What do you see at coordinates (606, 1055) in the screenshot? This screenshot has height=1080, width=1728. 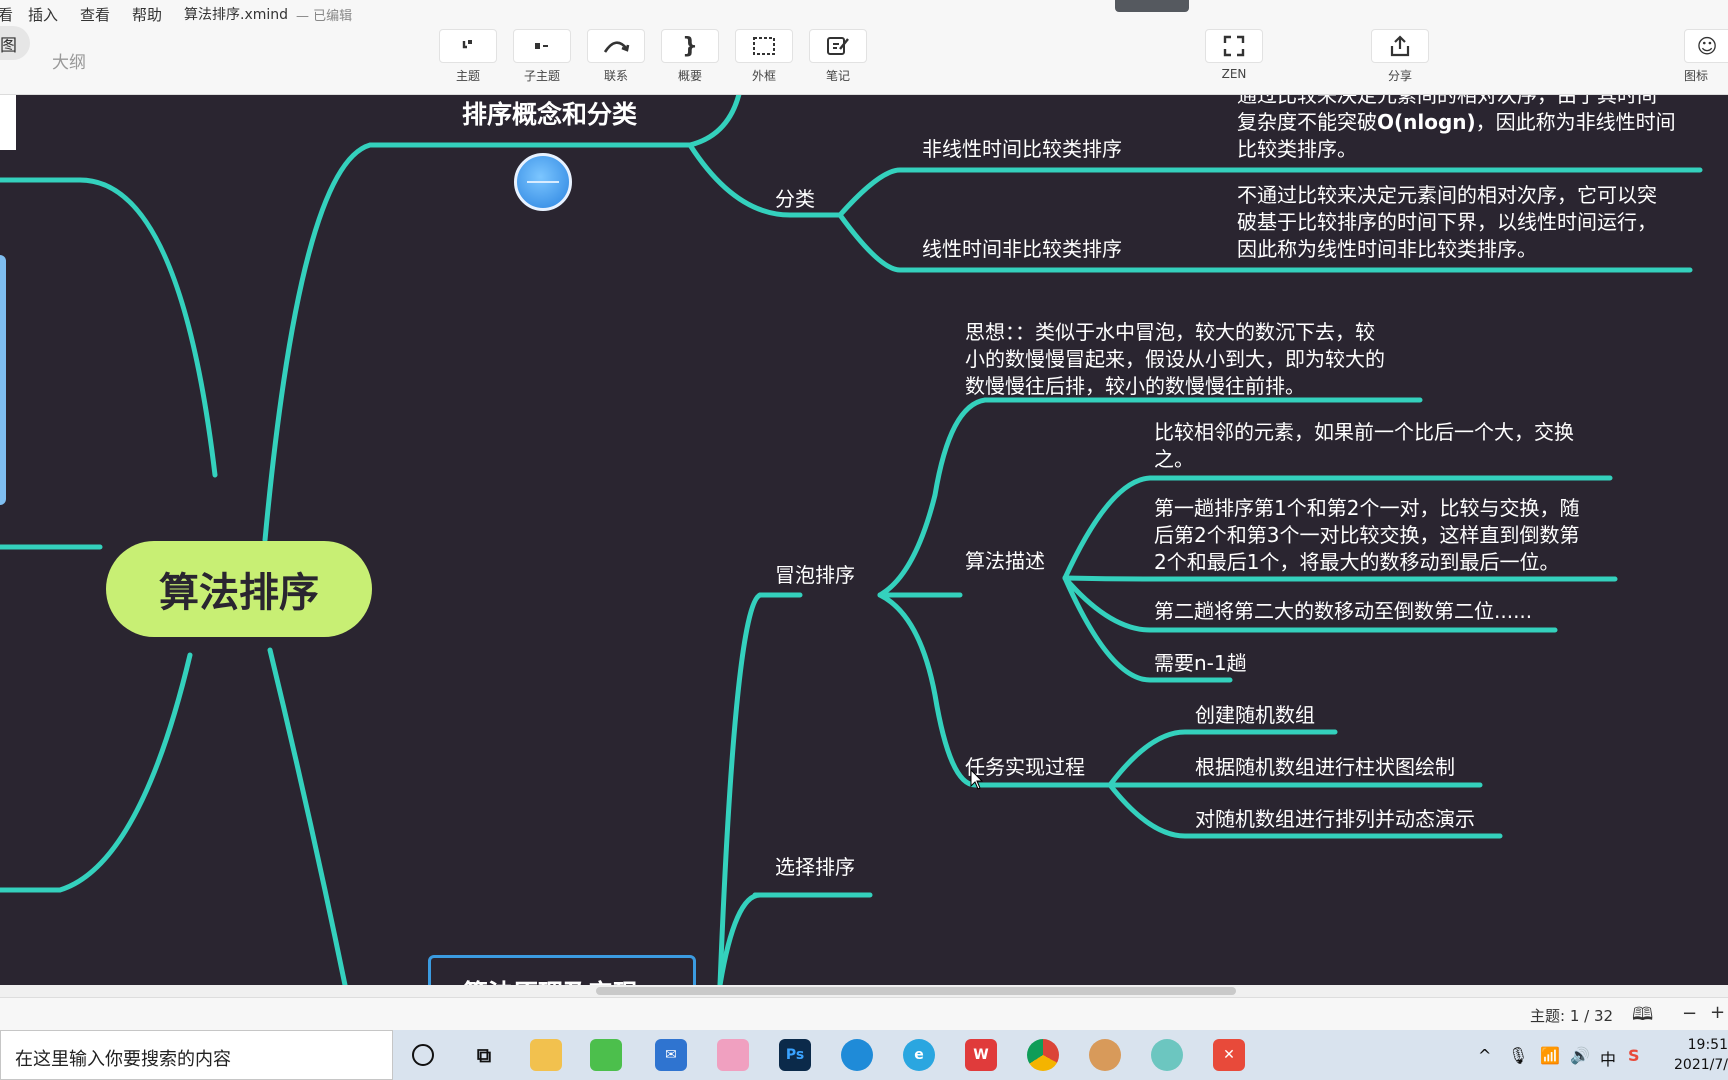 I see `wechat-icon` at bounding box center [606, 1055].